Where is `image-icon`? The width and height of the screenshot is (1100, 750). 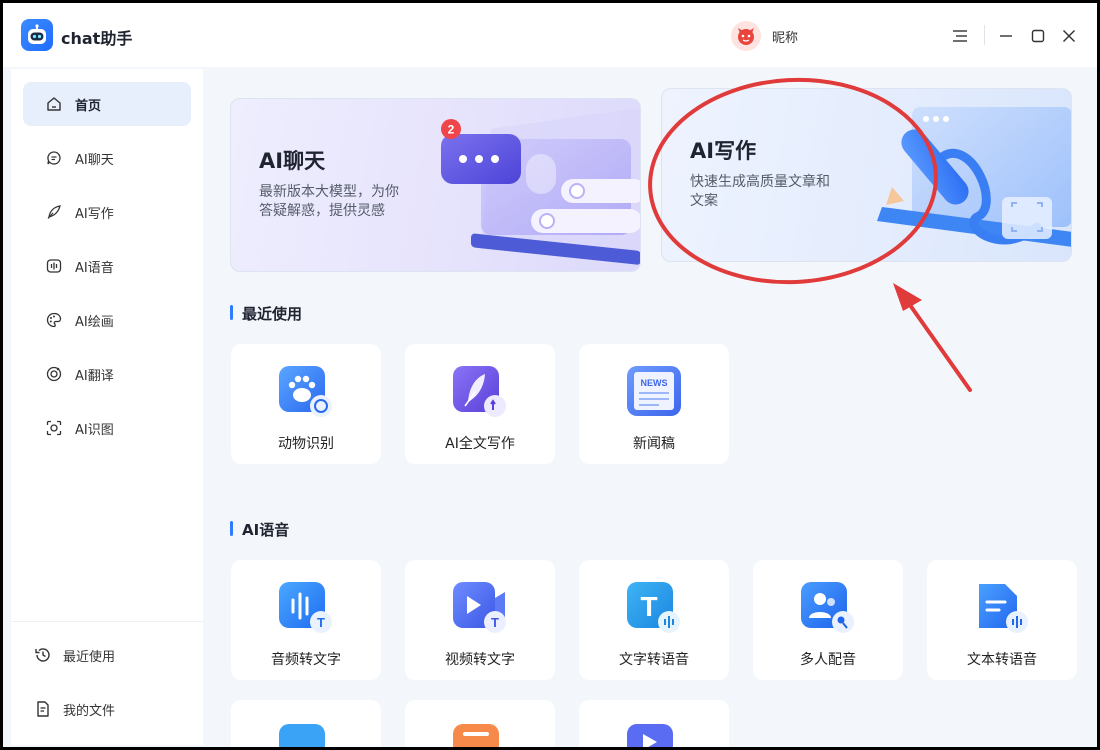
image-icon is located at coordinates (302, 735).